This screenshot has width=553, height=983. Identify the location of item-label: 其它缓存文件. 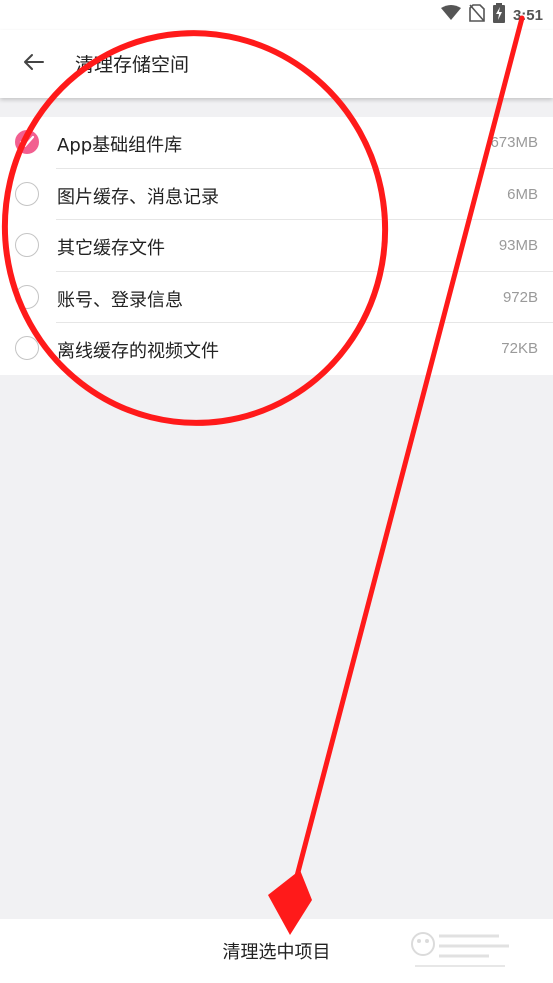
(111, 248).